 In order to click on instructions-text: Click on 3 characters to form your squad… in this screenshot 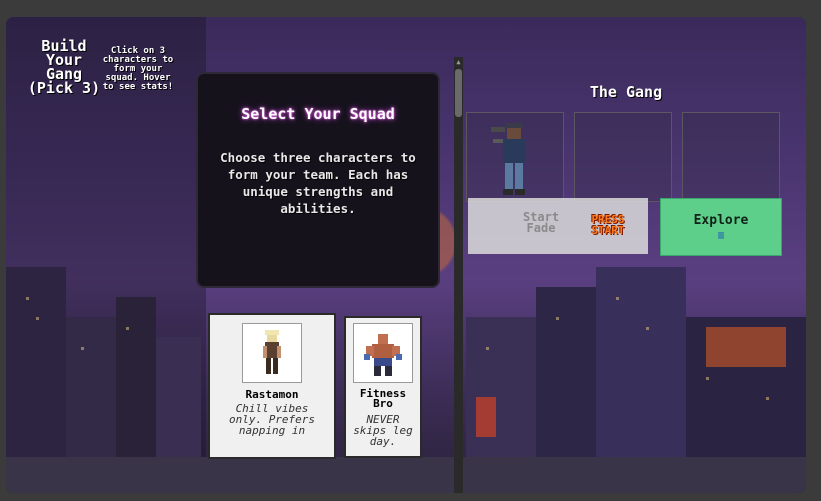, I will do `click(138, 69)`.